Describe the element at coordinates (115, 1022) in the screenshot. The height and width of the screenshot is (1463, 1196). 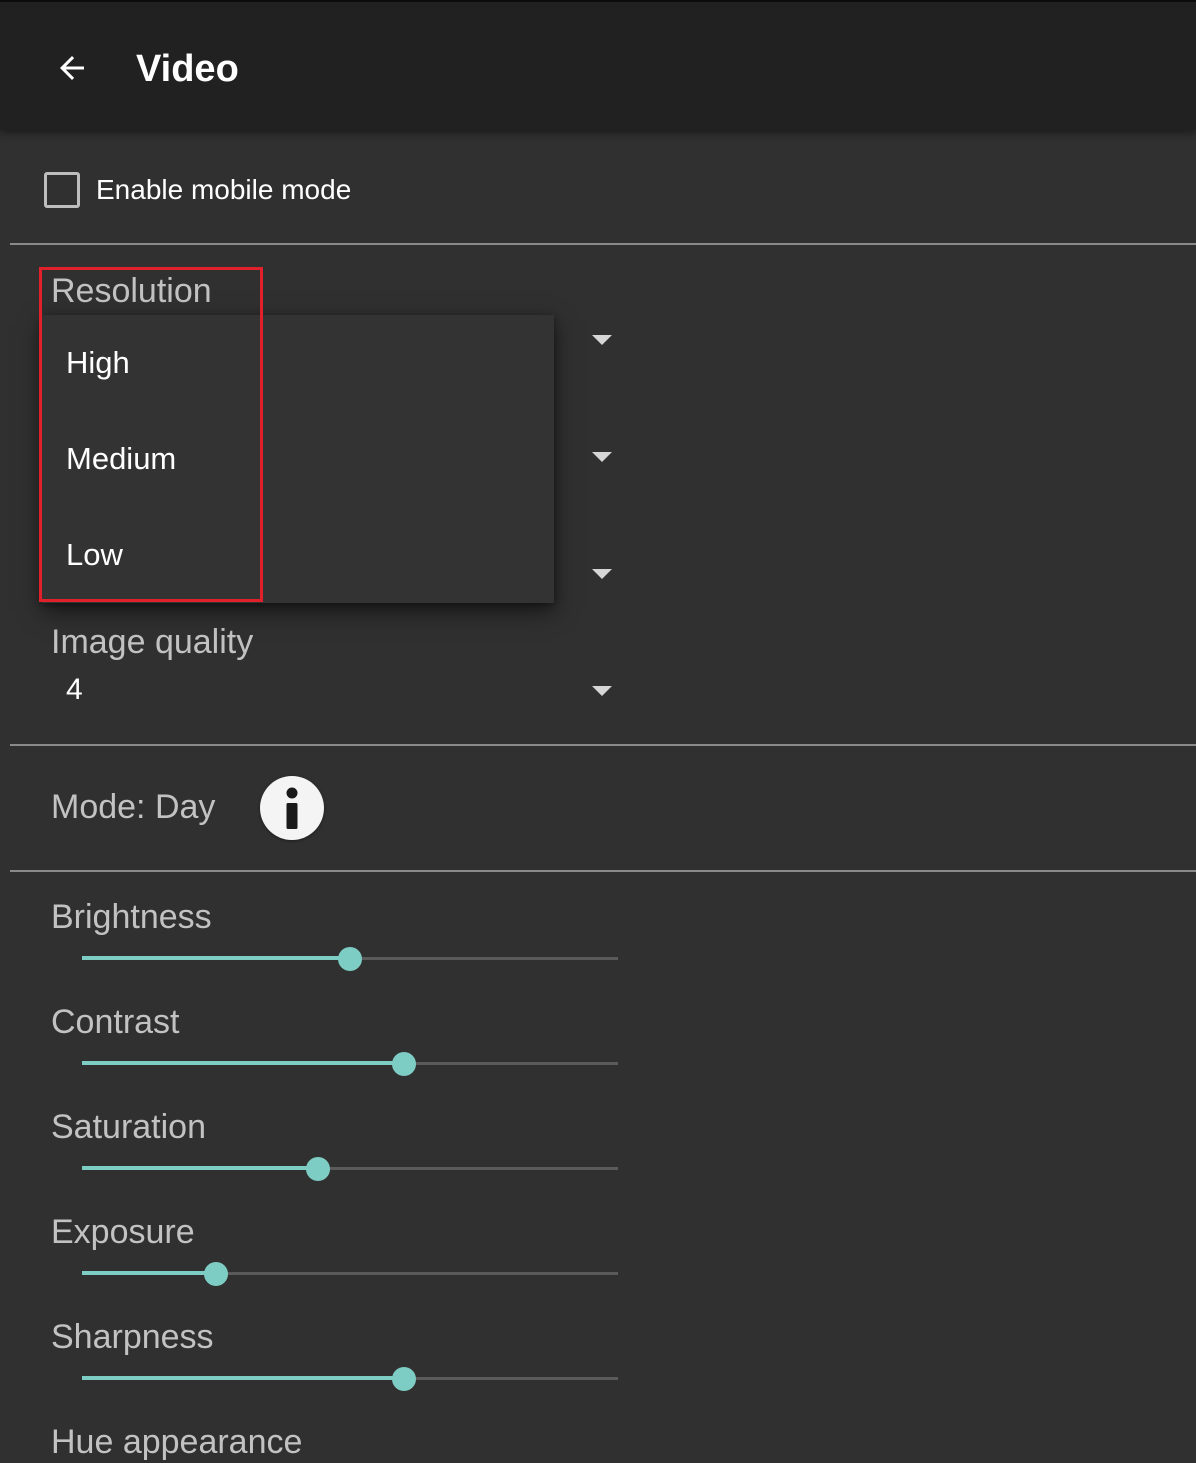
I see `contrast-label: Contrast` at that location.